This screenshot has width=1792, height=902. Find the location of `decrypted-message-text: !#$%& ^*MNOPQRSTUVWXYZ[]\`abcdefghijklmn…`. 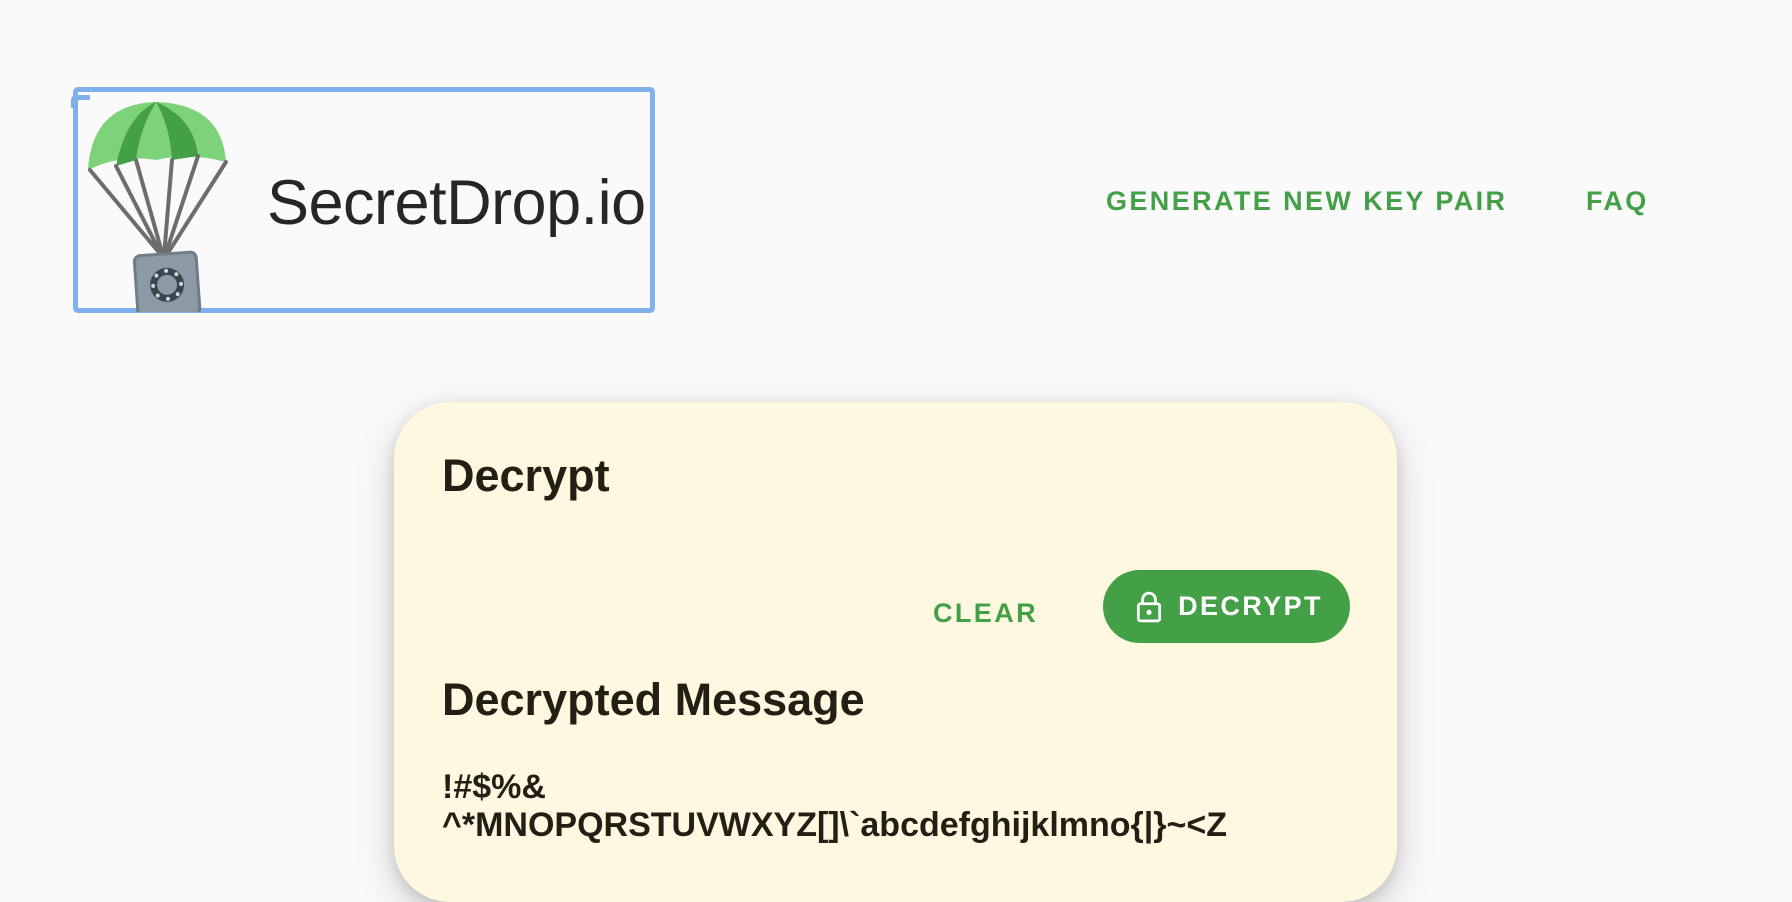

decrypted-message-text: !#$%& ^*MNOPQRSTUVWXYZ[]\`abcdefghijklmn… is located at coordinates (894, 806).